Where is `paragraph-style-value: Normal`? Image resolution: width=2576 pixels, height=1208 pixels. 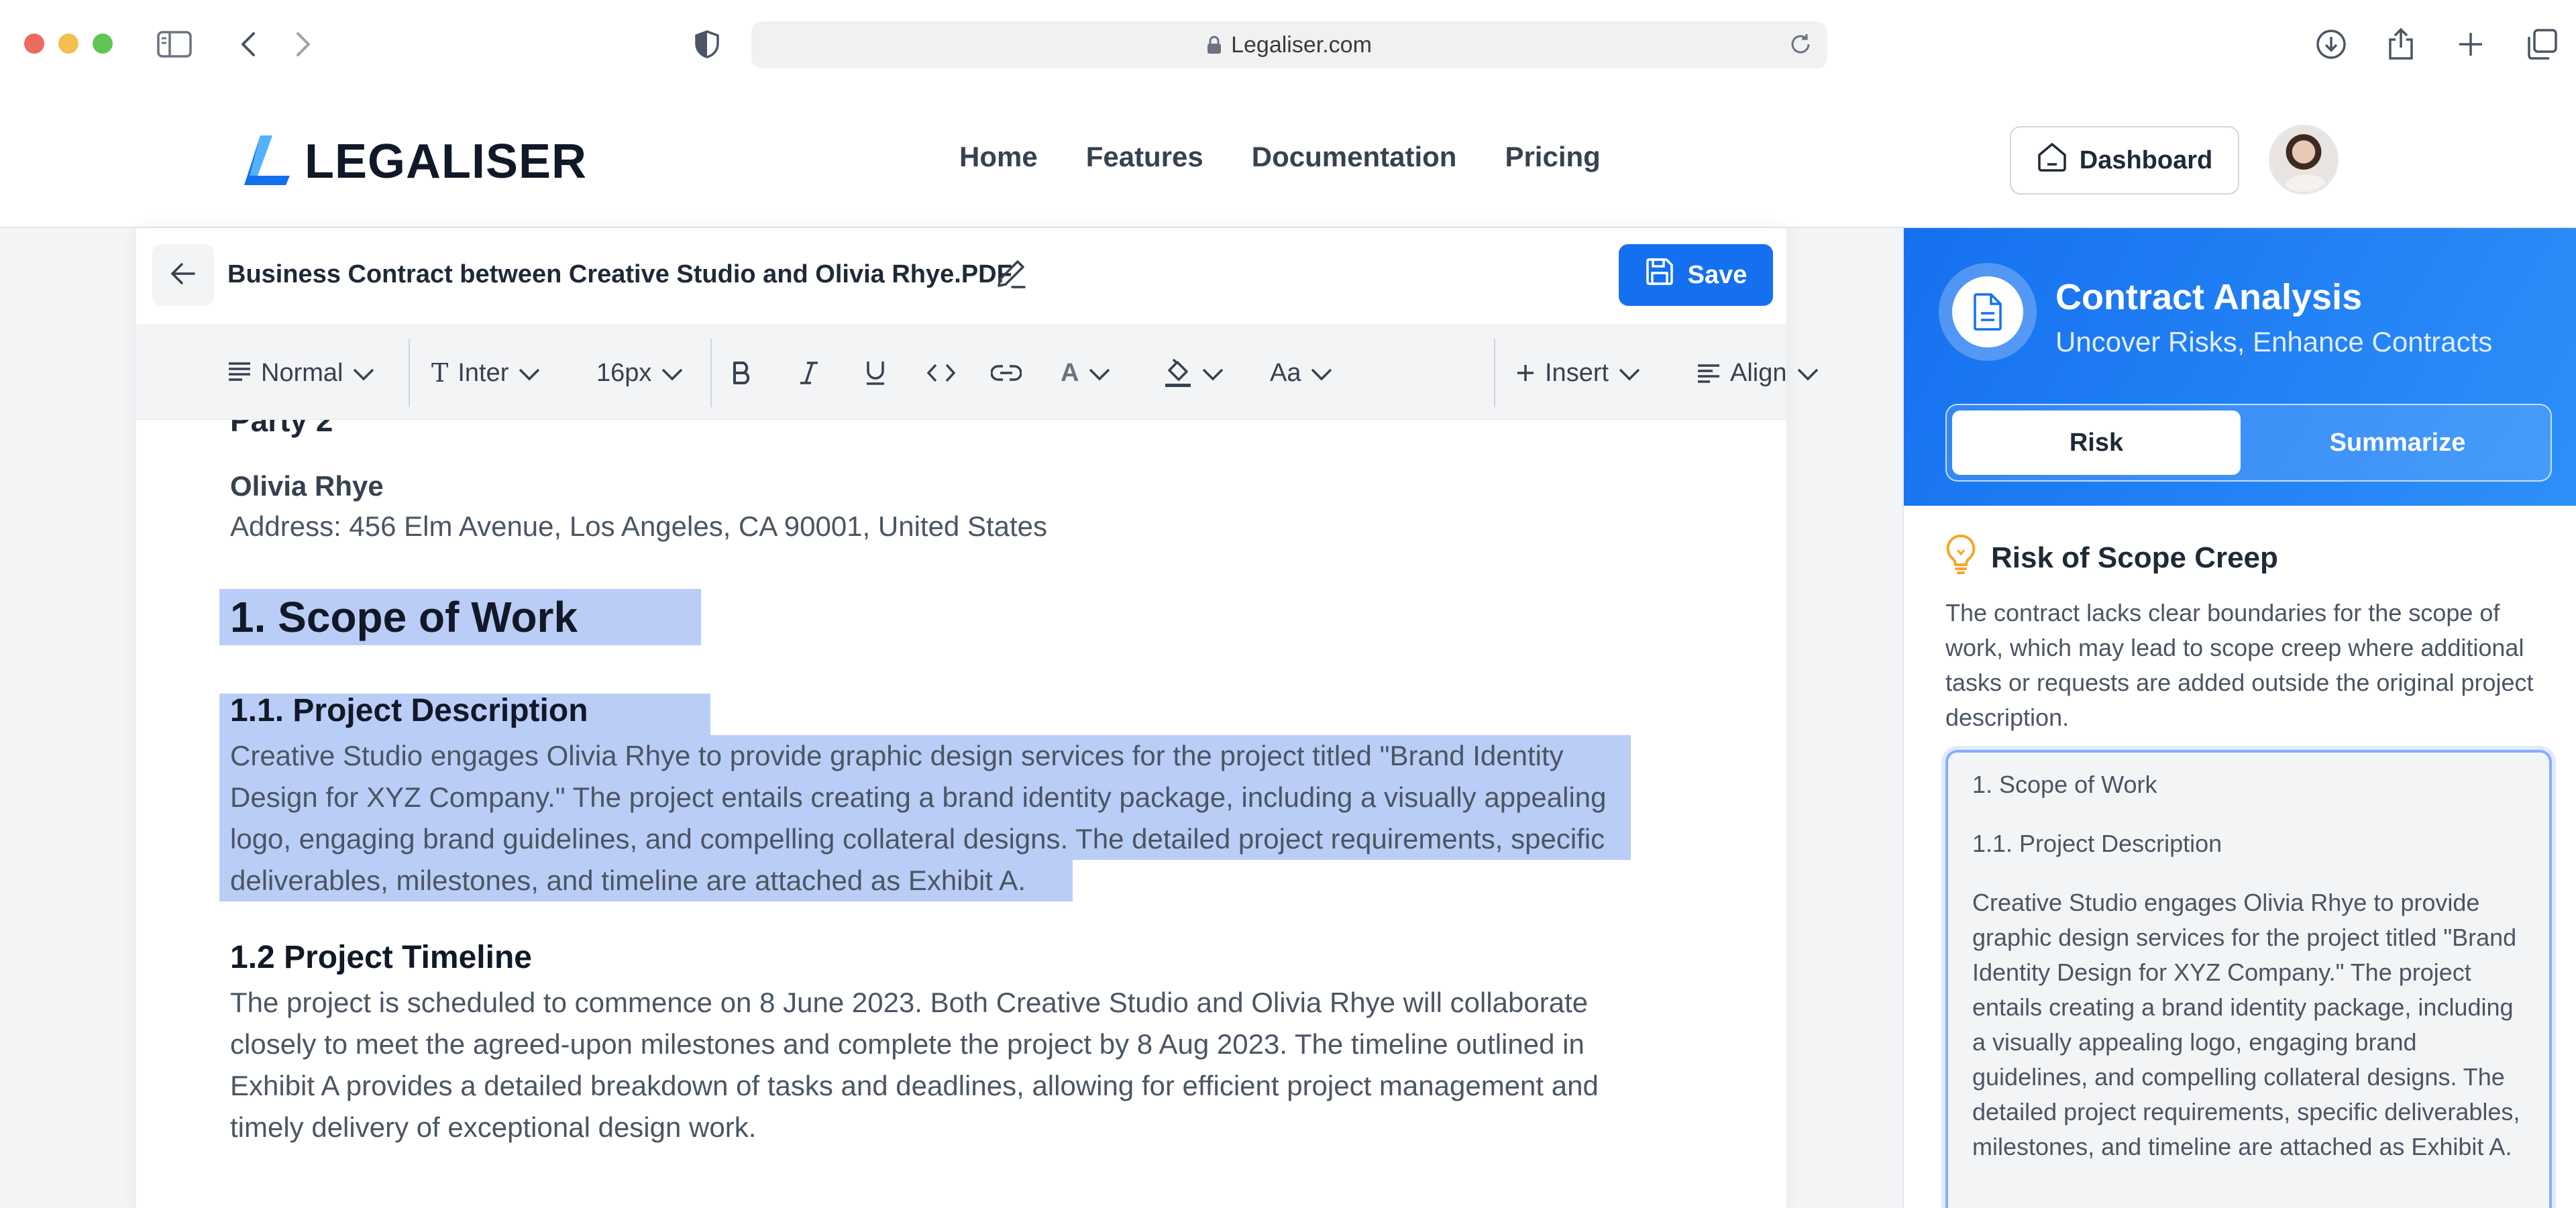
paragraph-style-value: Normal is located at coordinates (302, 372).